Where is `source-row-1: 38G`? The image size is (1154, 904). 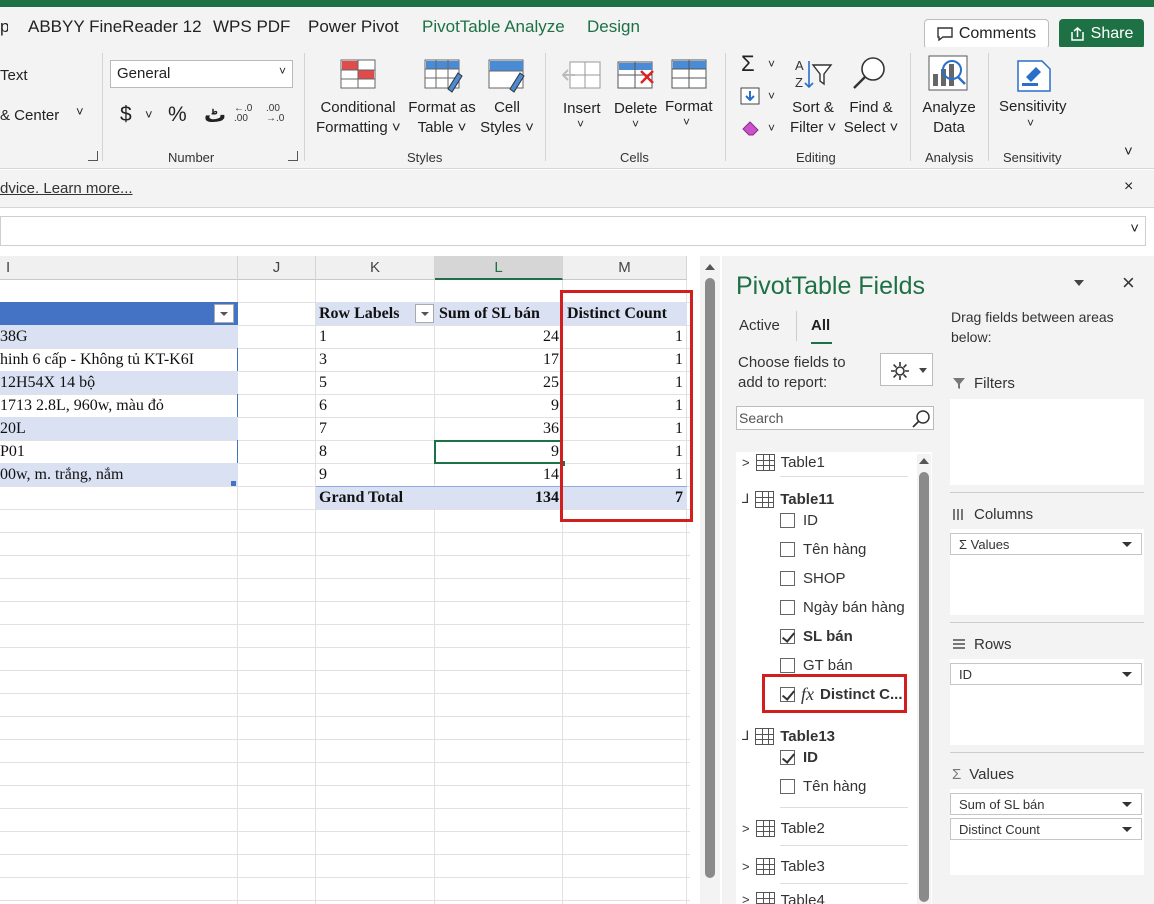 source-row-1: 38G is located at coordinates (119, 336).